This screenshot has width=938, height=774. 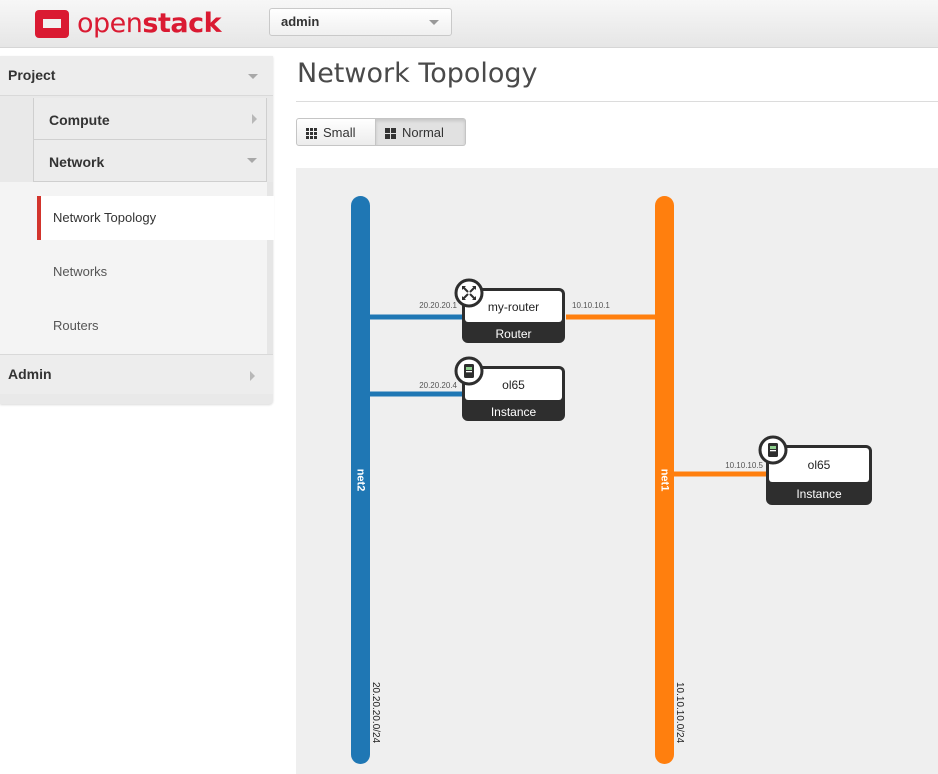 I want to click on sidebar-item-routers: Routers, so click(x=155, y=326).